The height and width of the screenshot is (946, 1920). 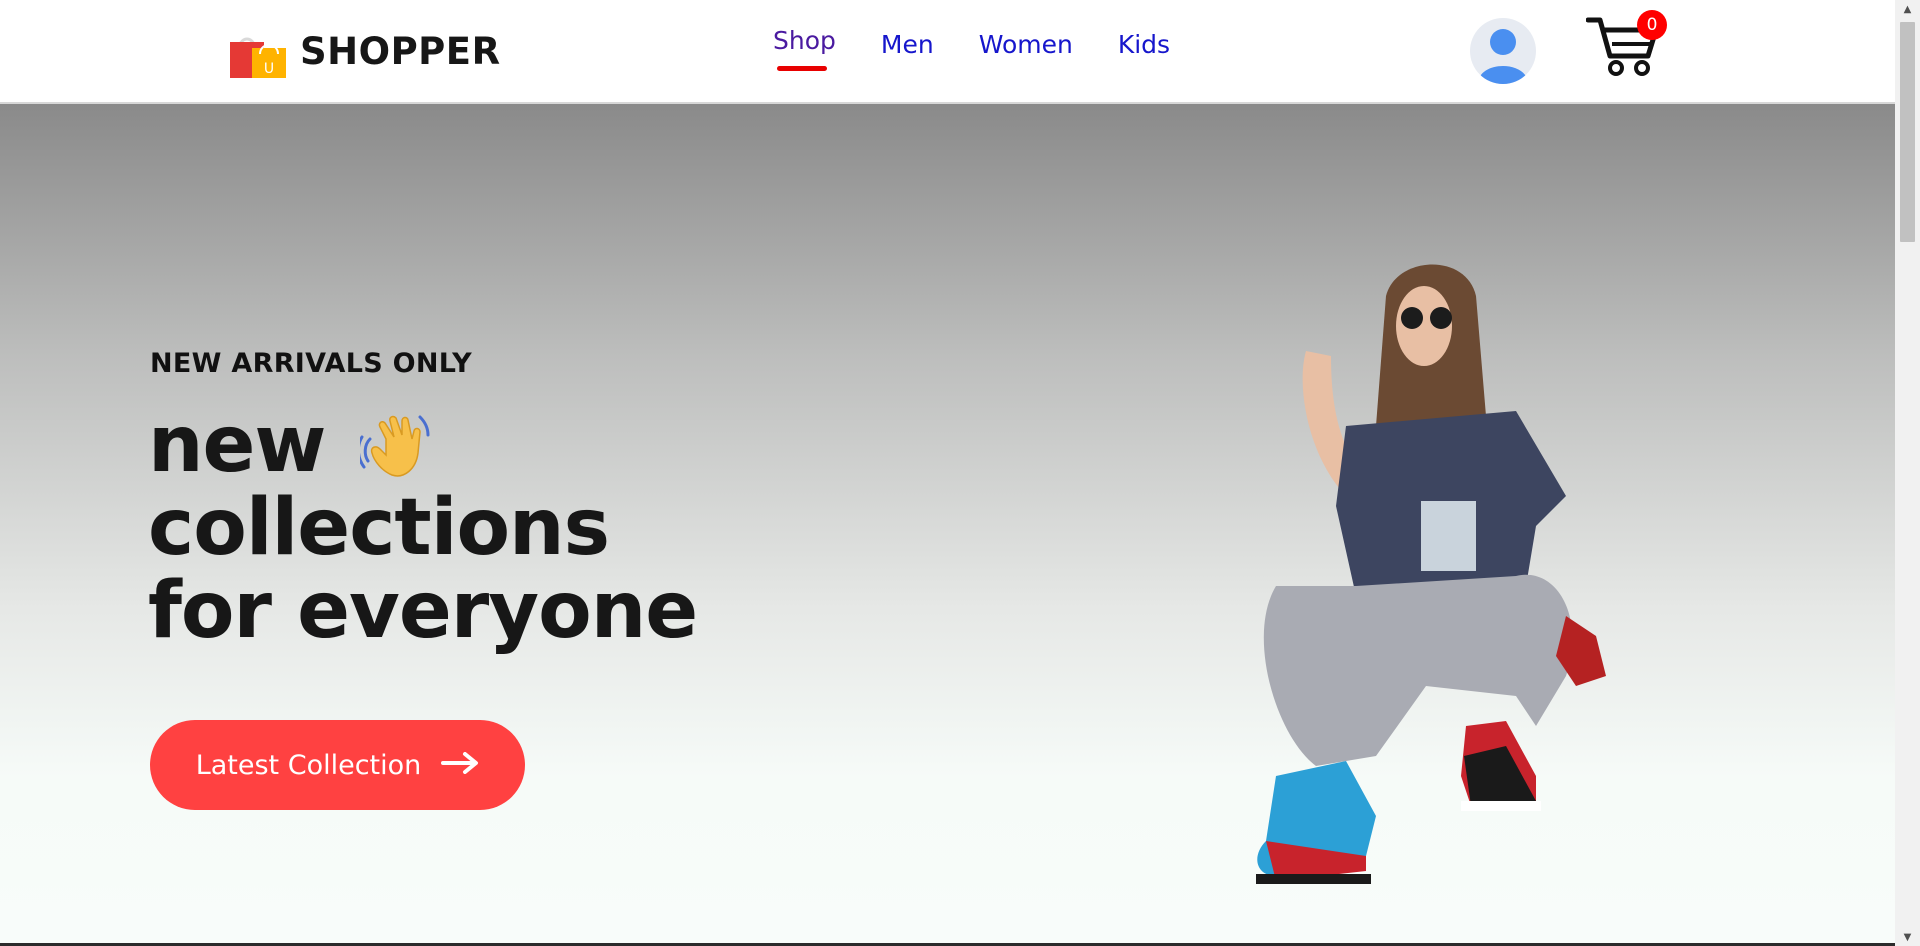 I want to click on hero-line-1: new, so click(x=237, y=445).